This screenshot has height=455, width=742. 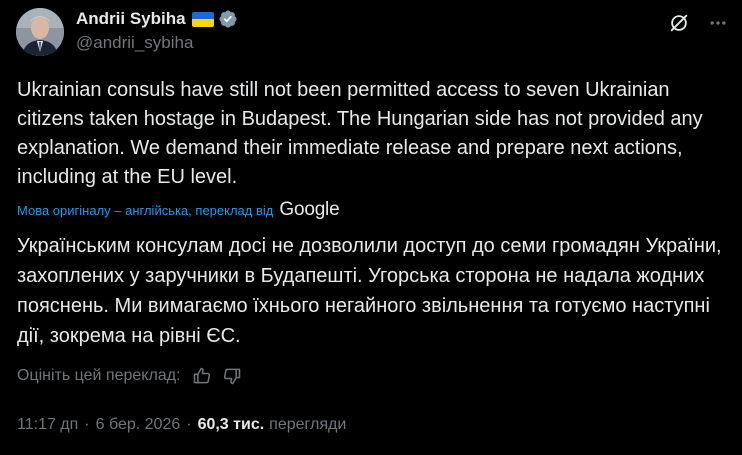 I want to click on author-name: Andrii Sybiha, so click(x=131, y=19).